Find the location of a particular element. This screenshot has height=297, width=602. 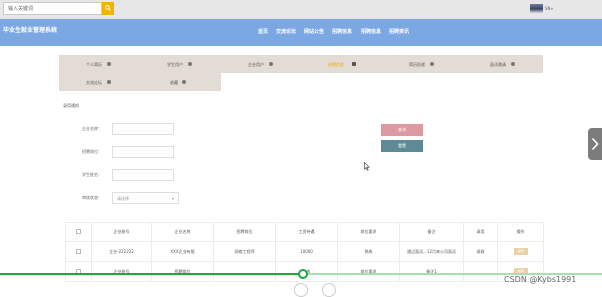

tab-forum: 交流论坛 is located at coordinates (99, 82).